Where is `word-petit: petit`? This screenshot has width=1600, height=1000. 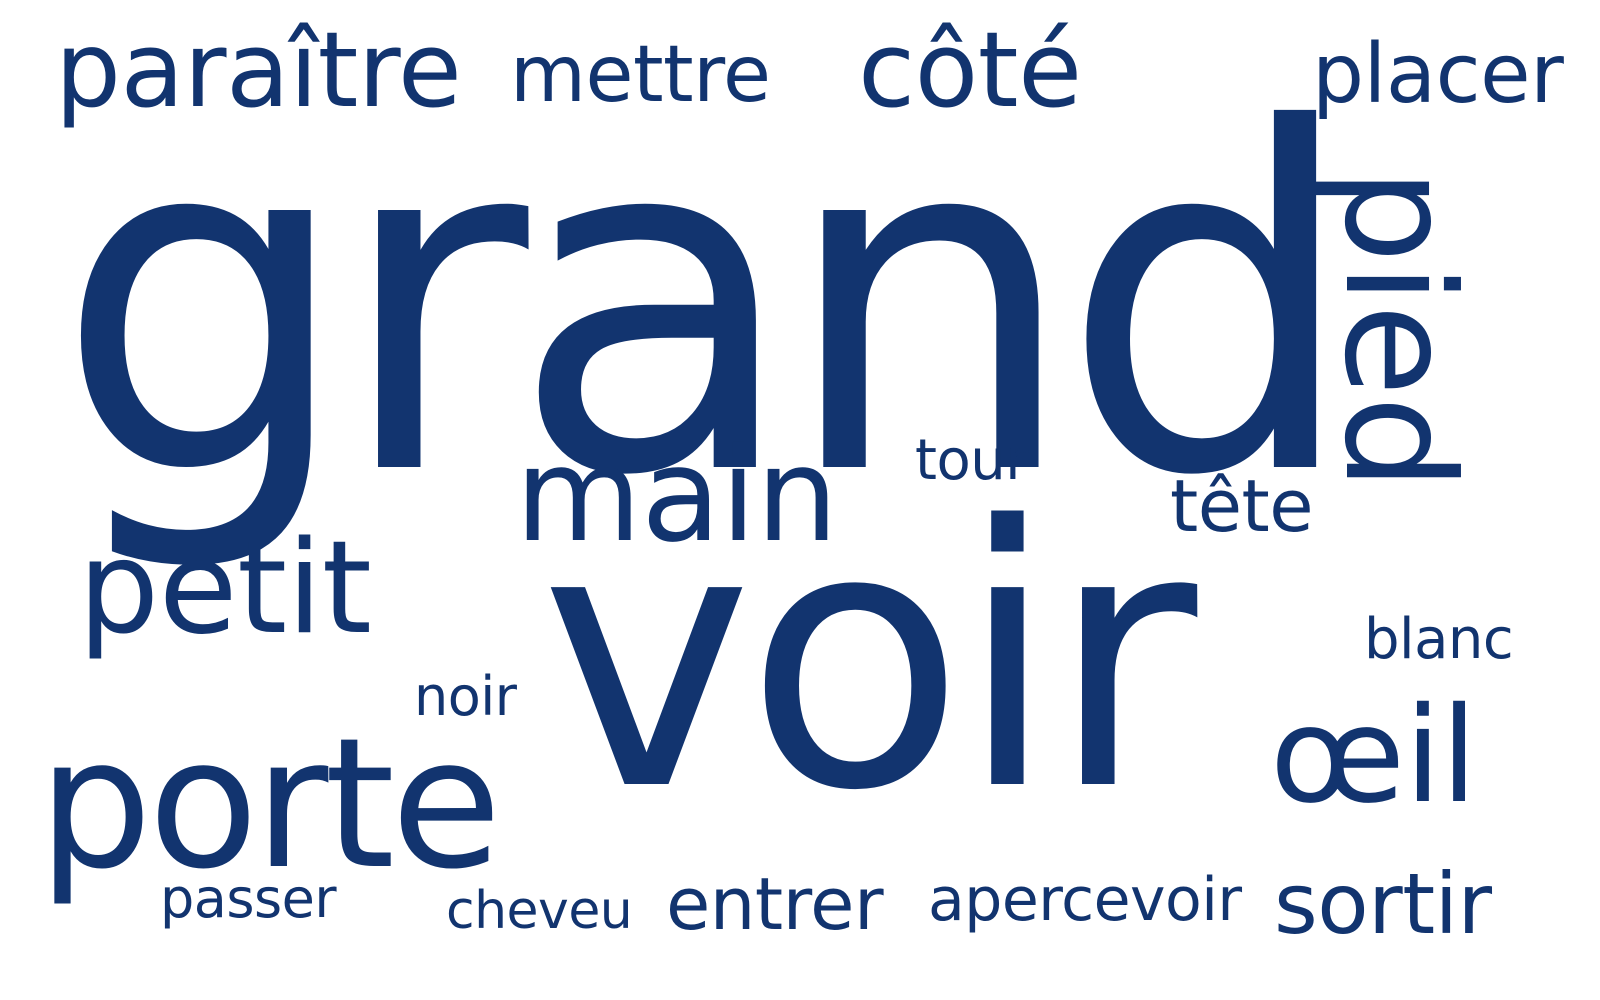
word-petit: petit is located at coordinates (225, 588).